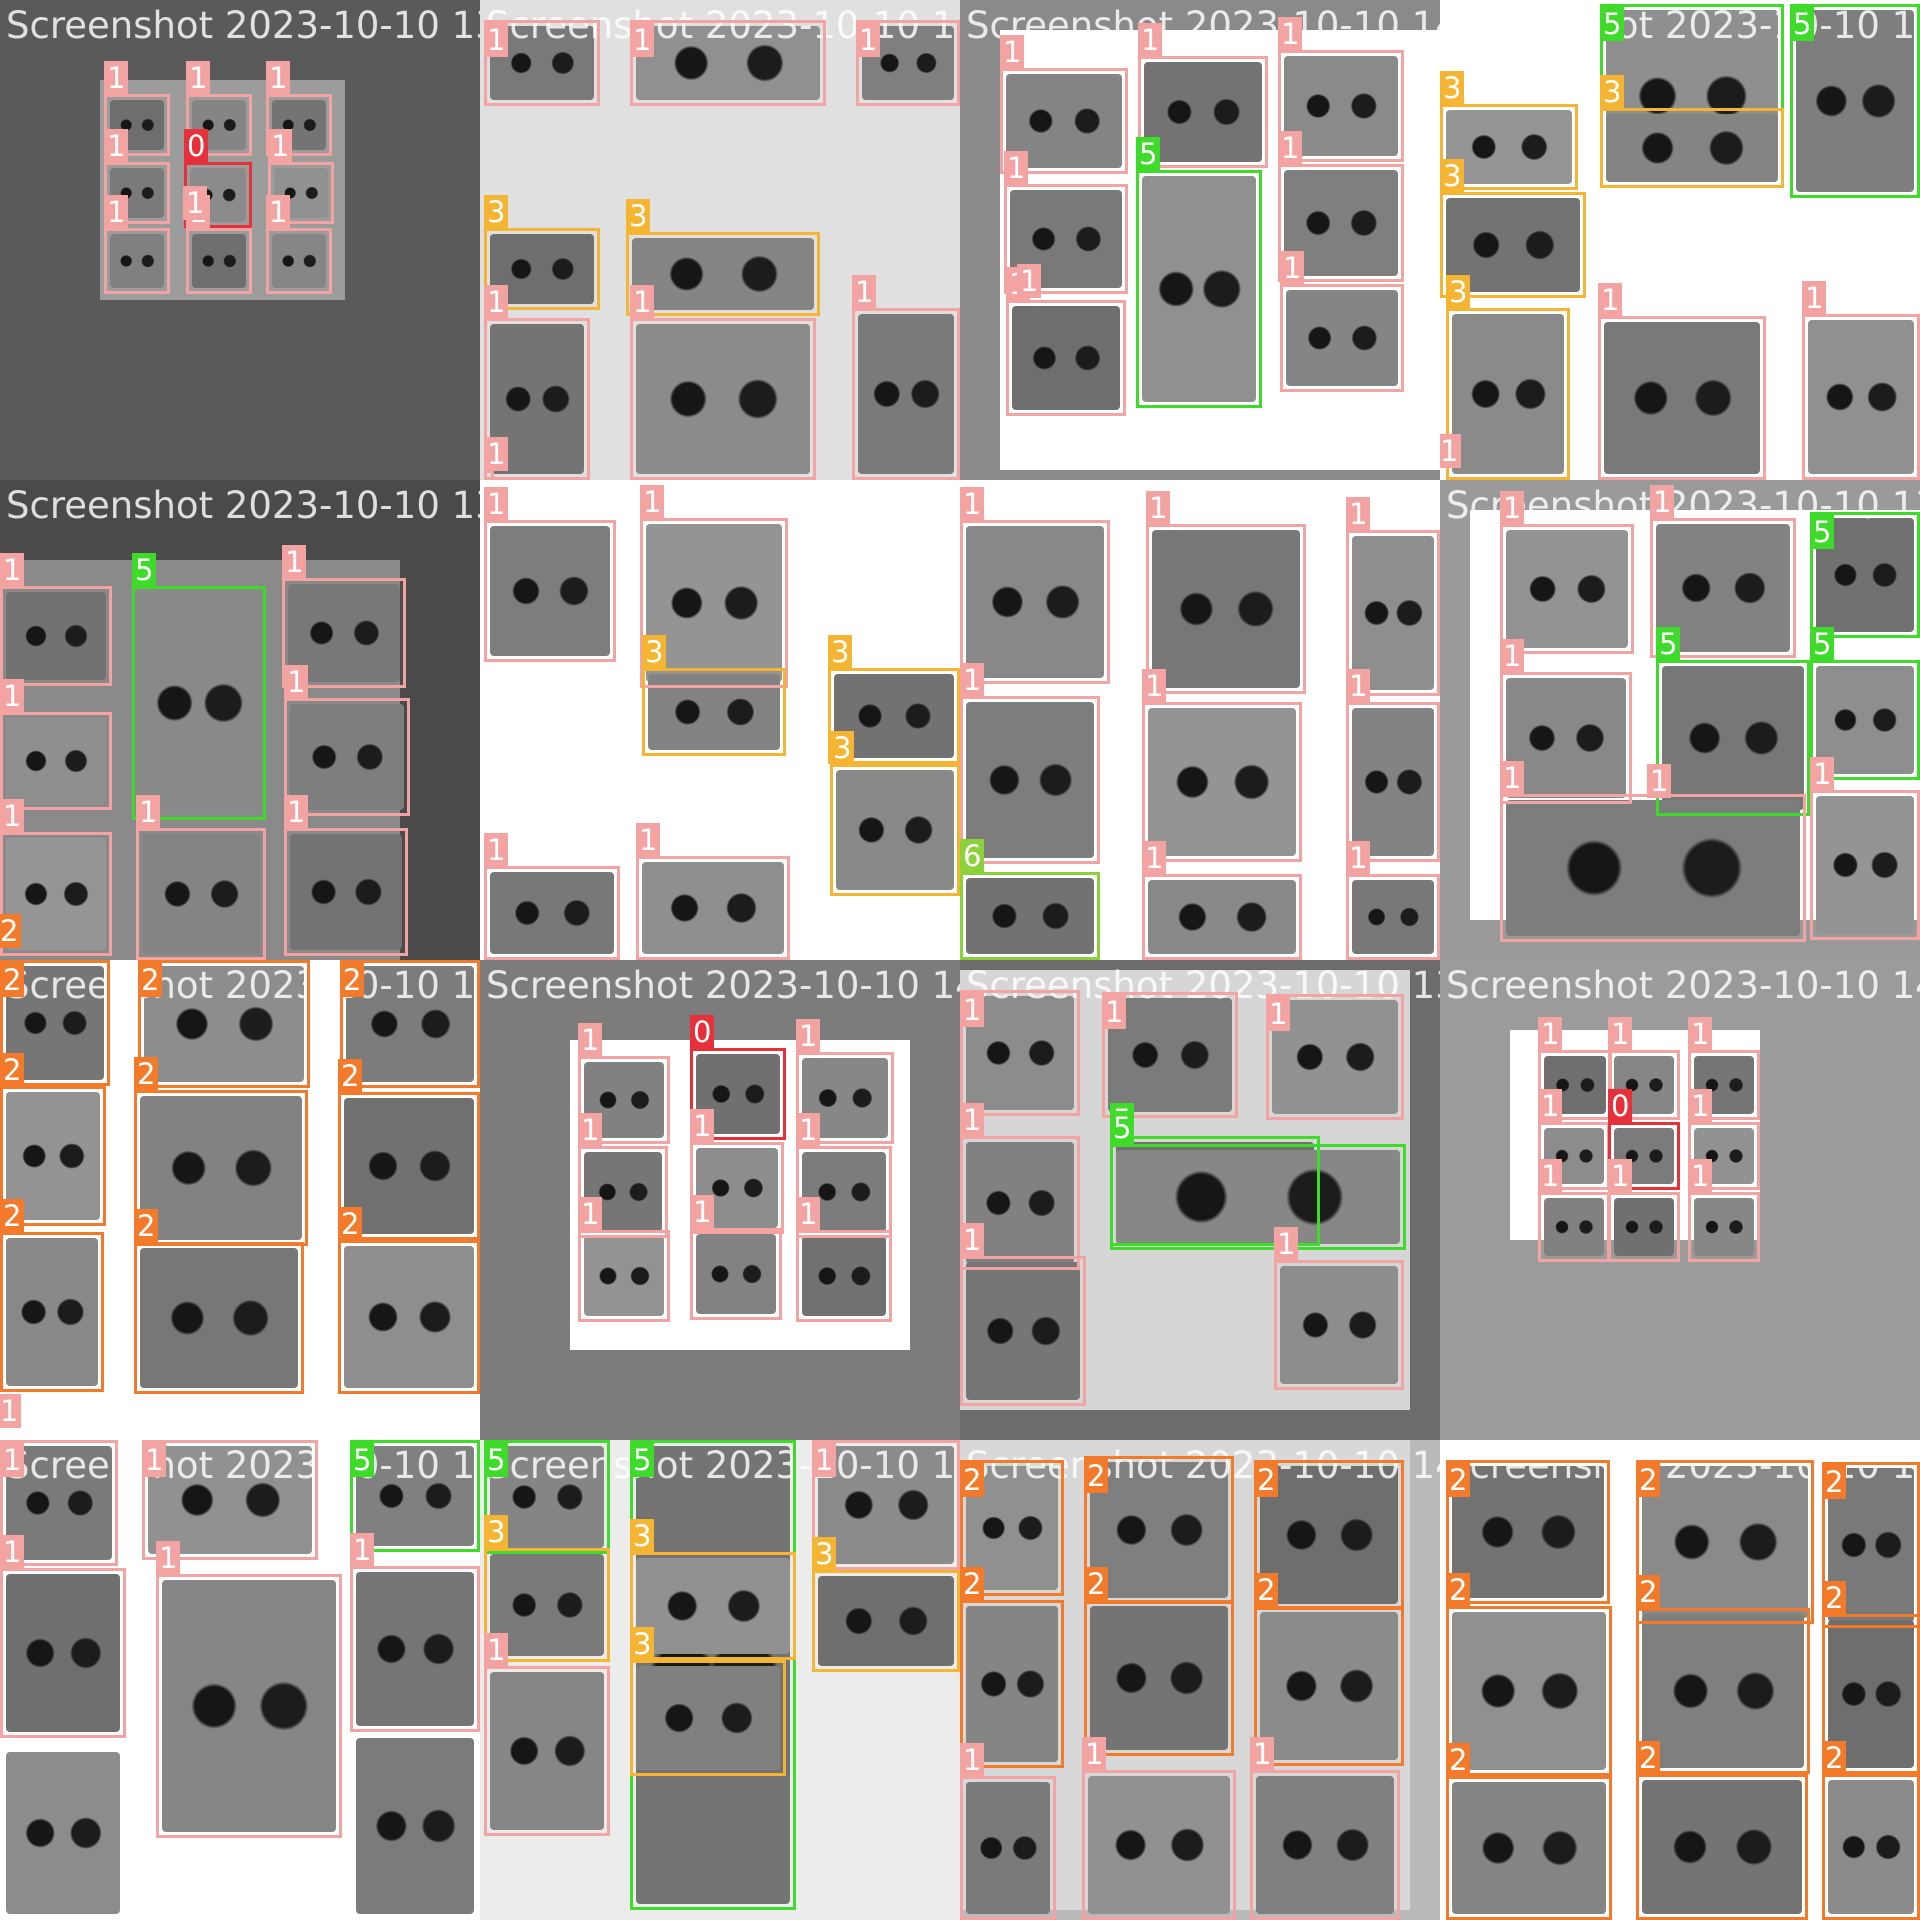  I want to click on class-label: 6, so click(972, 856).